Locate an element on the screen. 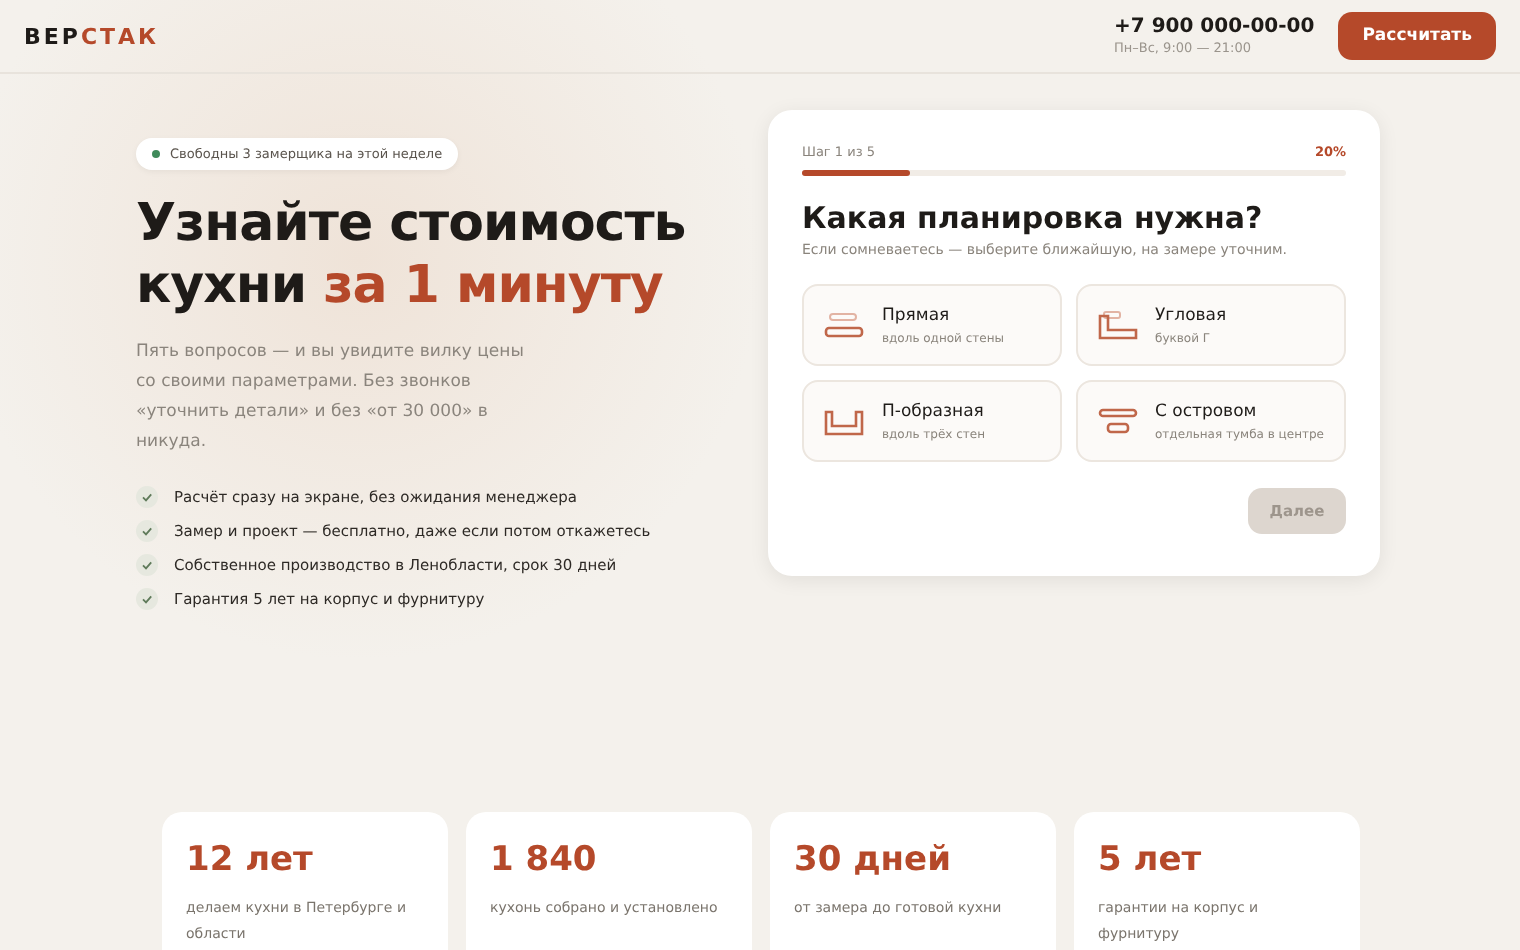 The height and width of the screenshot is (950, 1520). quiz-question: Какая планировка нужна? is located at coordinates (1033, 218).